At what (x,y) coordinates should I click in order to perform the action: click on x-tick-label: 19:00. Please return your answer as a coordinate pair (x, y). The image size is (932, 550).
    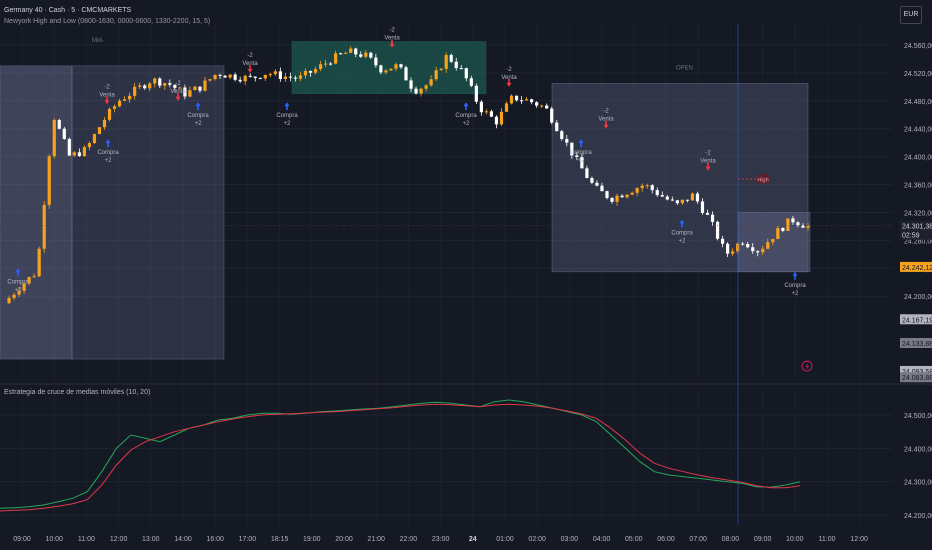
    Looking at the image, I should click on (312, 539).